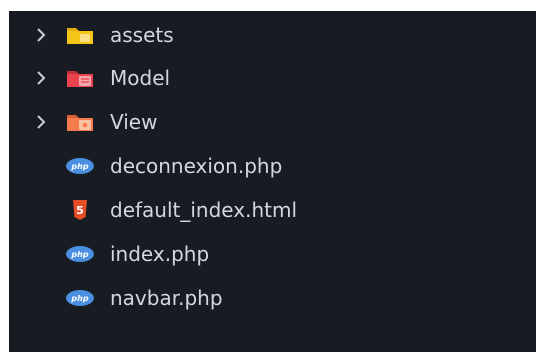 Image resolution: width=539 pixels, height=354 pixels. Describe the element at coordinates (272, 298) in the screenshot. I see `tree-item-navbar-php: php navbar.php` at that location.